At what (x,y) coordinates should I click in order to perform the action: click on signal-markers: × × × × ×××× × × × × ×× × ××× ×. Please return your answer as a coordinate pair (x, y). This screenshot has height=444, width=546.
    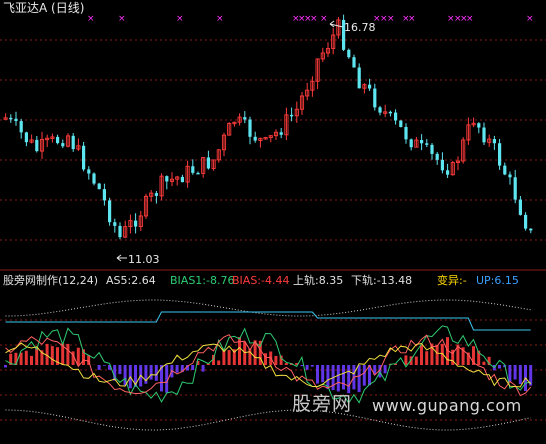
    Looking at the image, I should click on (310, 19).